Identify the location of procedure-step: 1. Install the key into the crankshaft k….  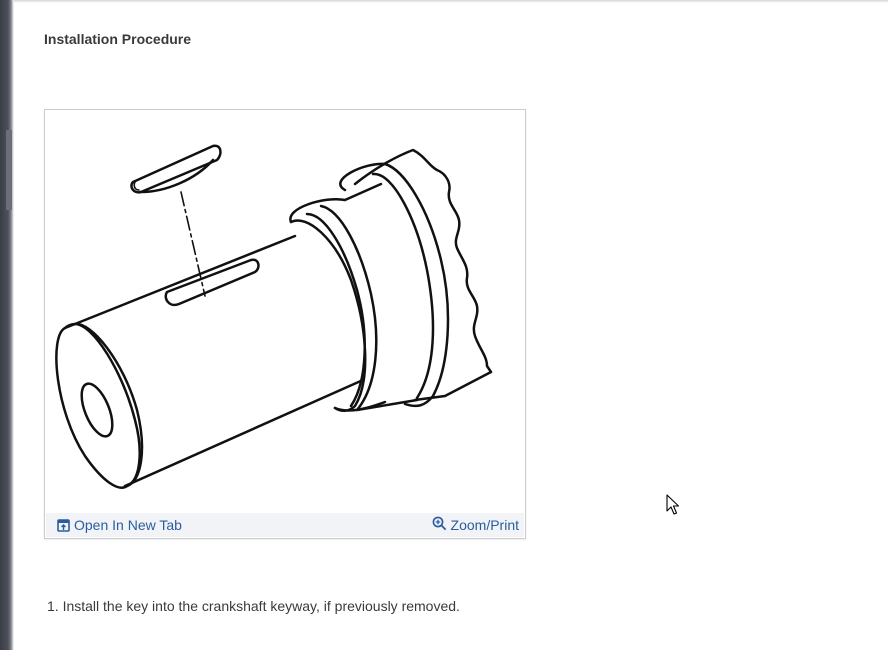
(253, 606).